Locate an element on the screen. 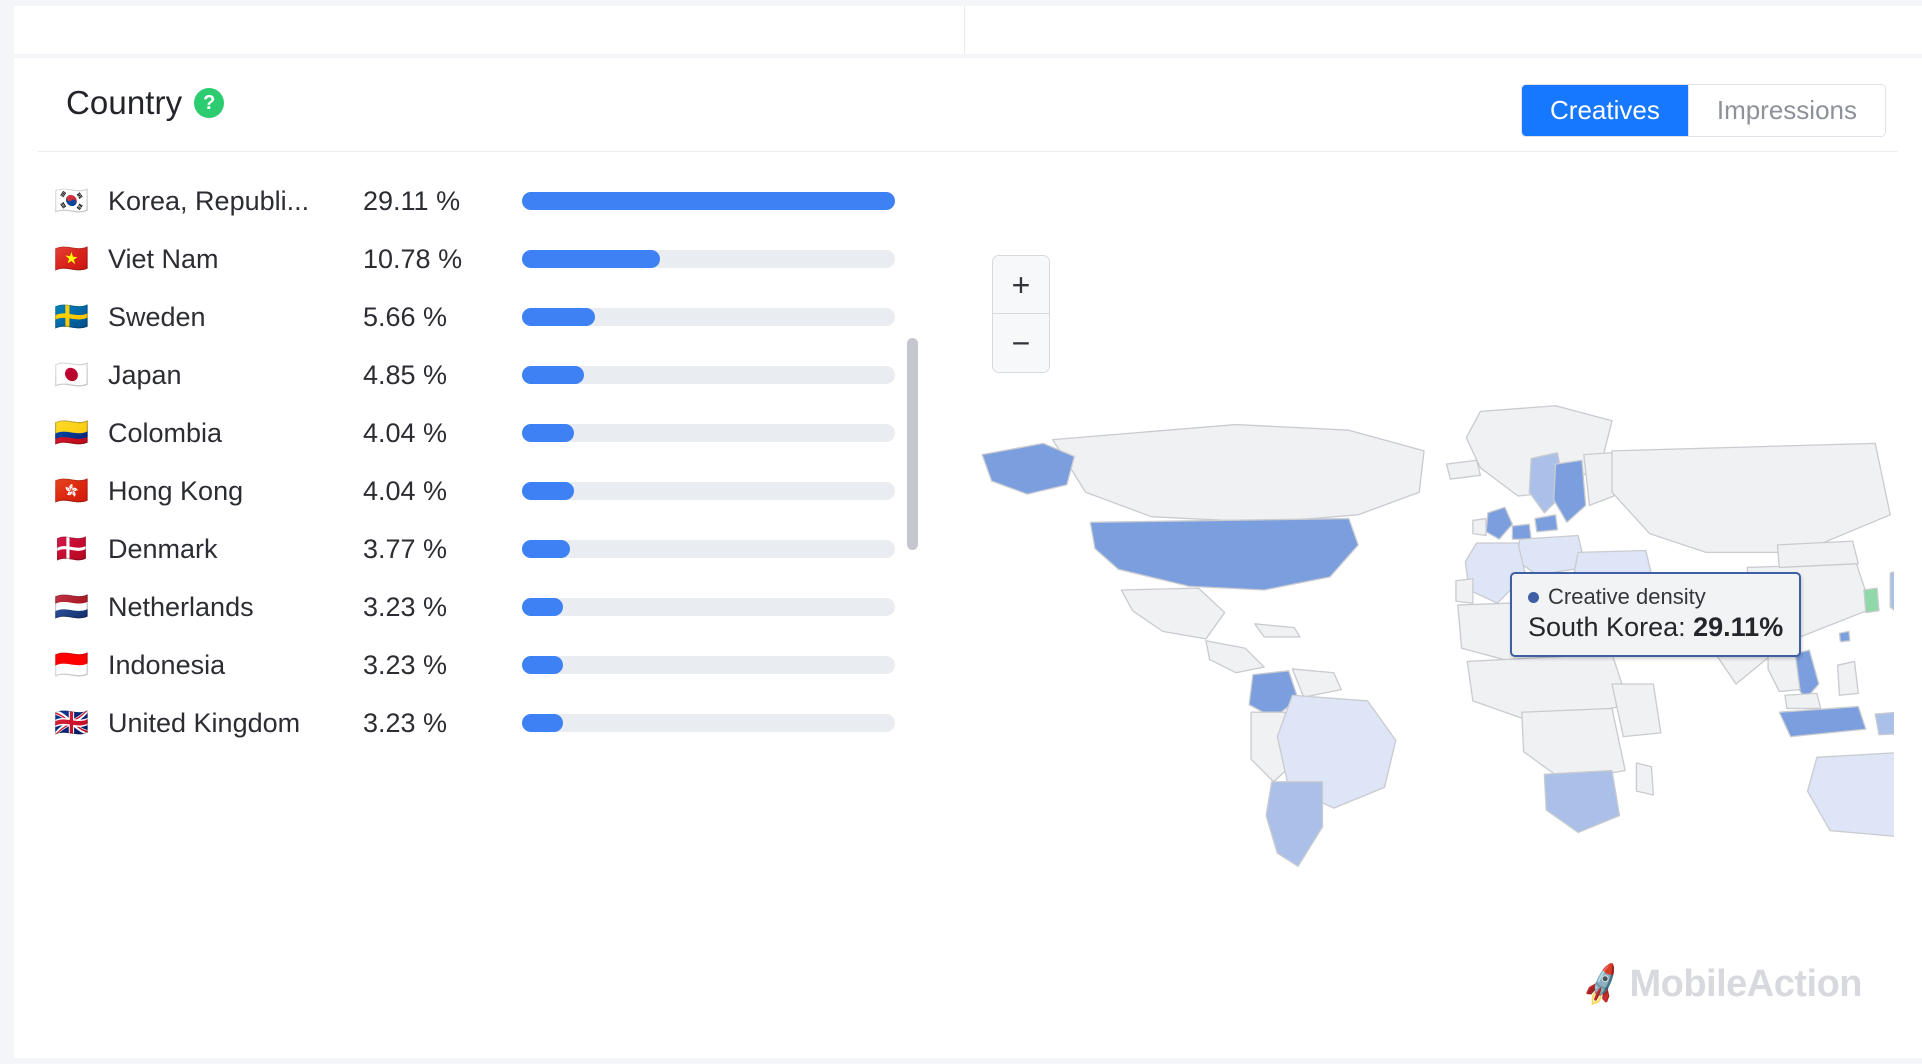  map-zoom-controls: + − is located at coordinates (1021, 314).